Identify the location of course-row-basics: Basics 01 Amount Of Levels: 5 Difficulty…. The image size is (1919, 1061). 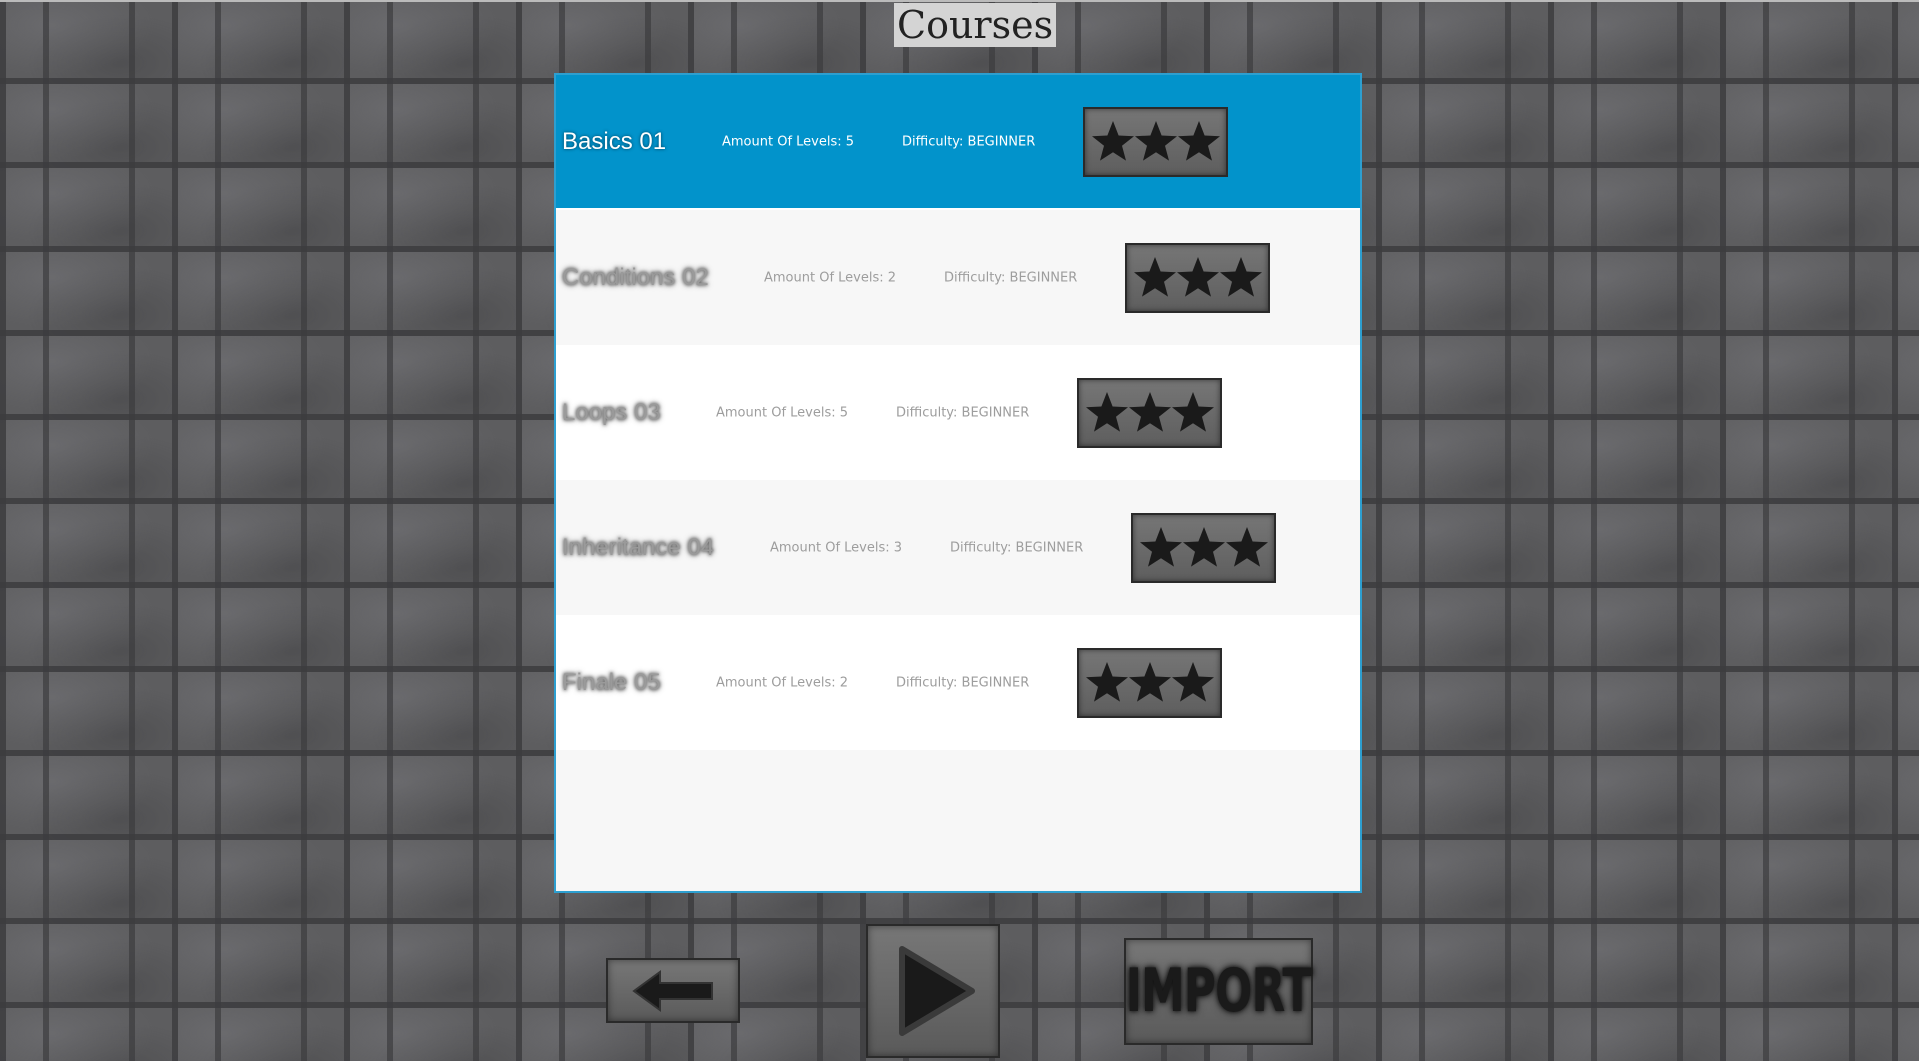
(958, 142).